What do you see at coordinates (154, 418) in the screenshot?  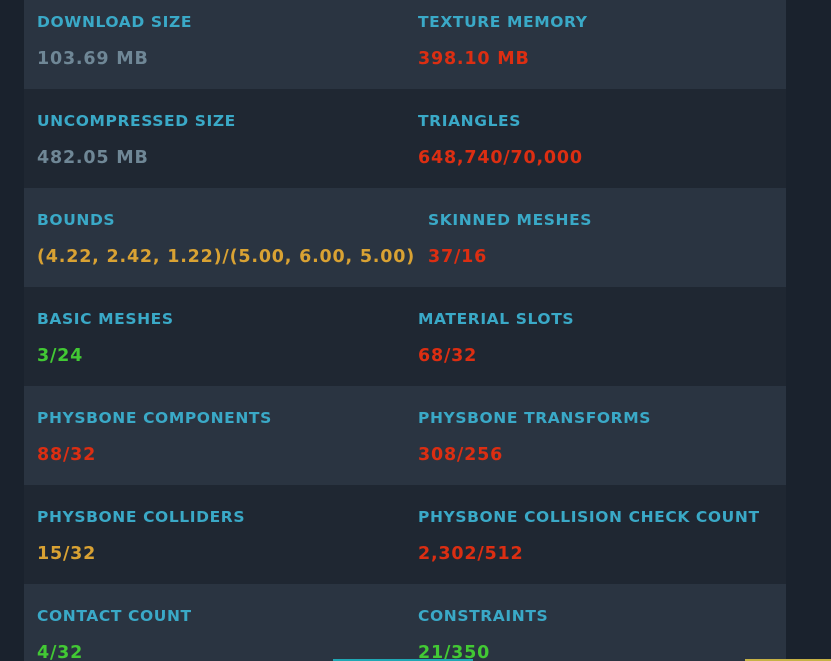 I see `stat-label: PHYSBONE COMPONENTS` at bounding box center [154, 418].